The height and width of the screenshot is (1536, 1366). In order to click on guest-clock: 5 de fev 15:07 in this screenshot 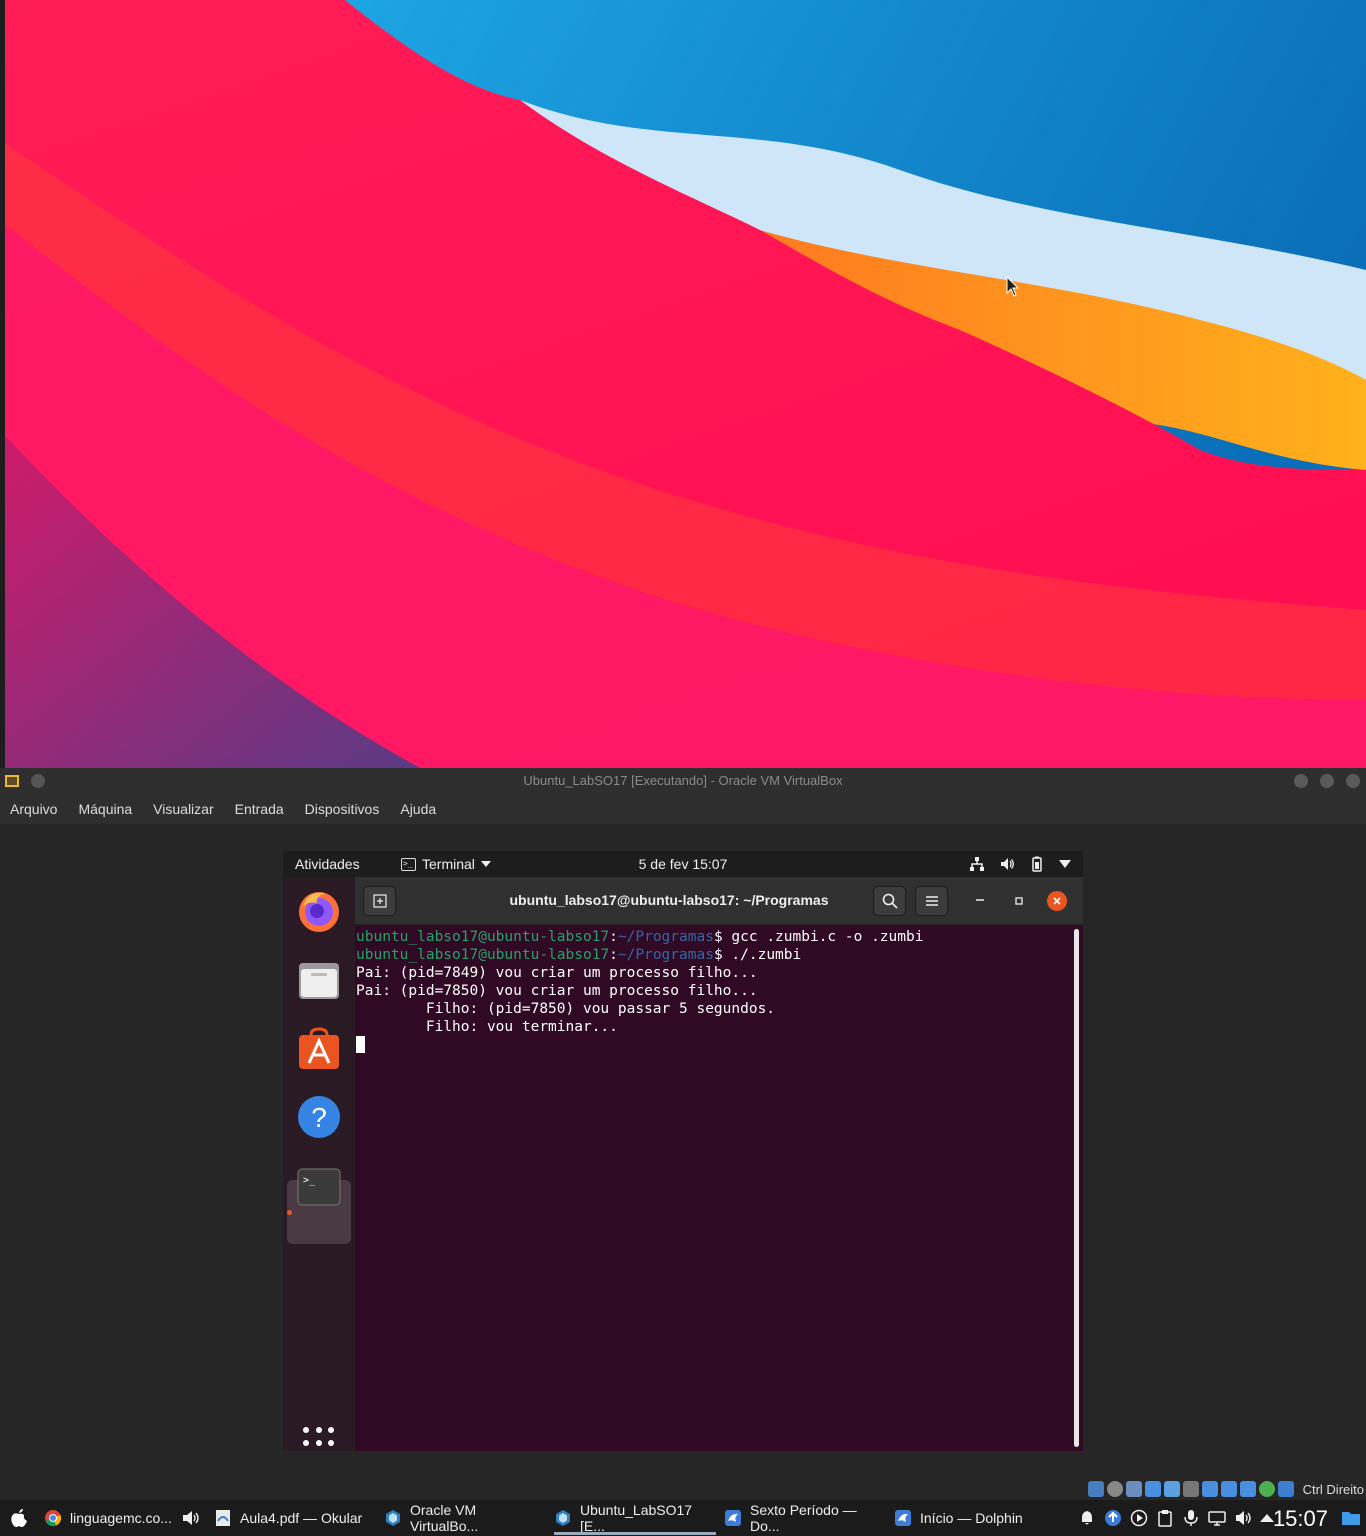, I will do `click(683, 864)`.